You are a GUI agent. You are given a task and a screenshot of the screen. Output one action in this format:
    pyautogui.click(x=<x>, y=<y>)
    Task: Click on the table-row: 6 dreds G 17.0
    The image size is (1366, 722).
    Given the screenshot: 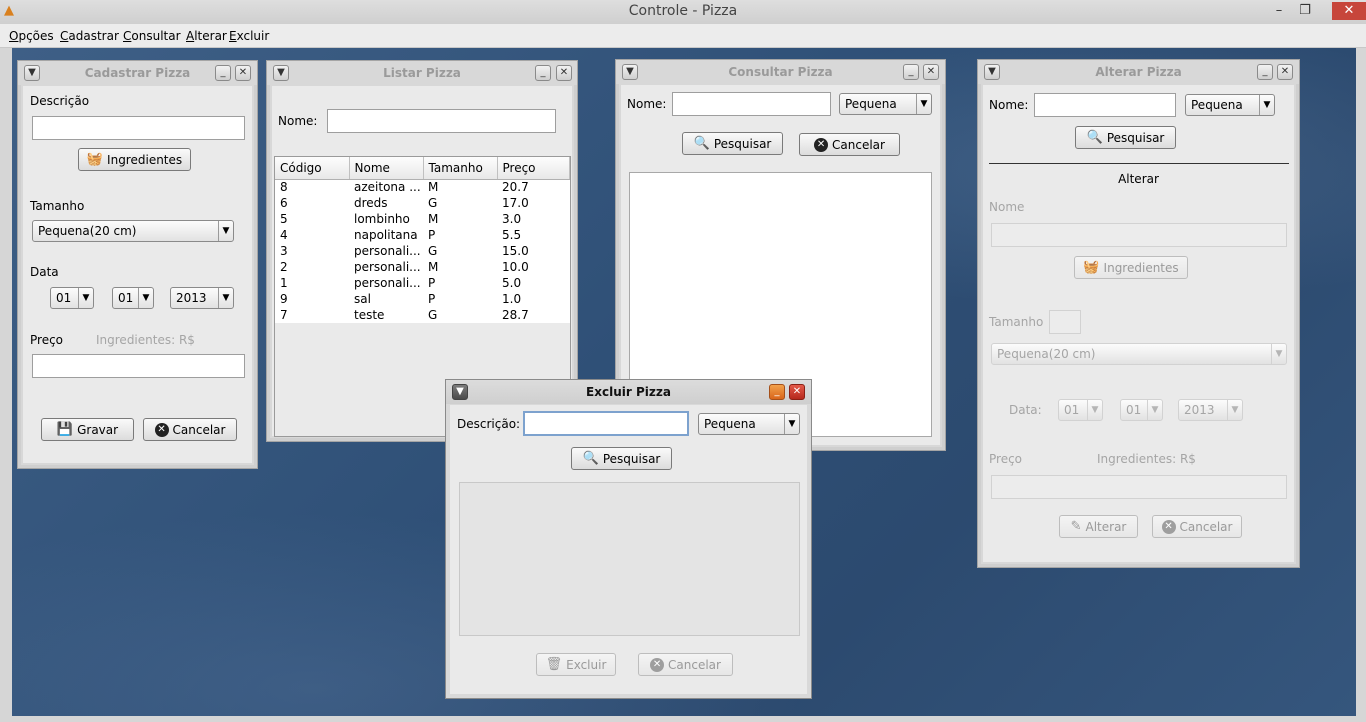 What is the action you would take?
    pyautogui.click(x=422, y=203)
    